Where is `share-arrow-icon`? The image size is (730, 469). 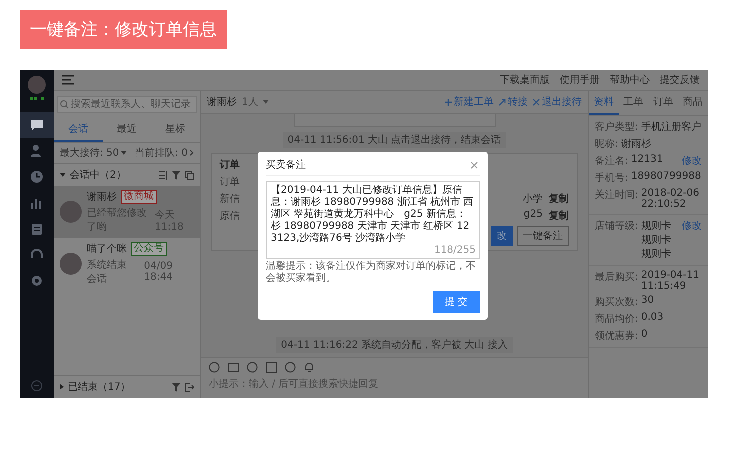
share-arrow-icon is located at coordinates (502, 102).